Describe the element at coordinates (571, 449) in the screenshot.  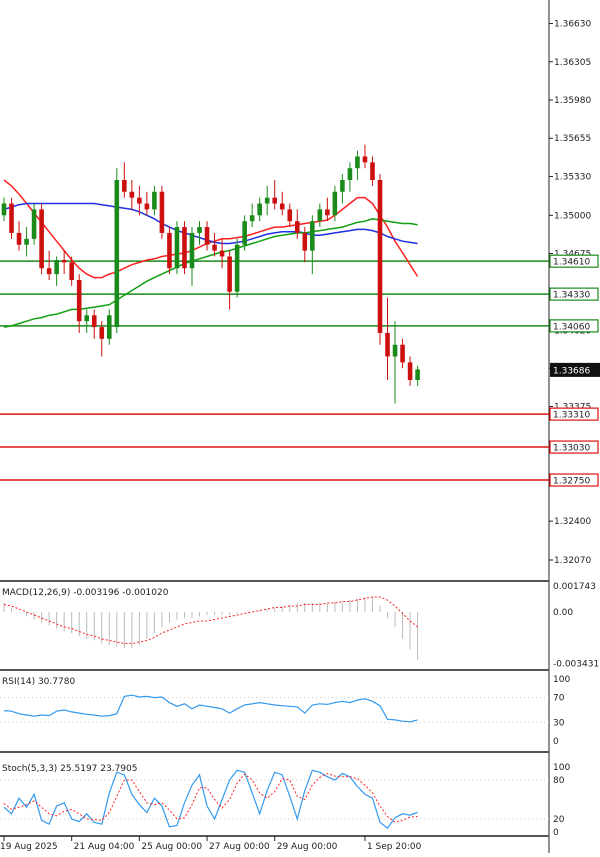
I see `level-tag-label: 1.33030` at that location.